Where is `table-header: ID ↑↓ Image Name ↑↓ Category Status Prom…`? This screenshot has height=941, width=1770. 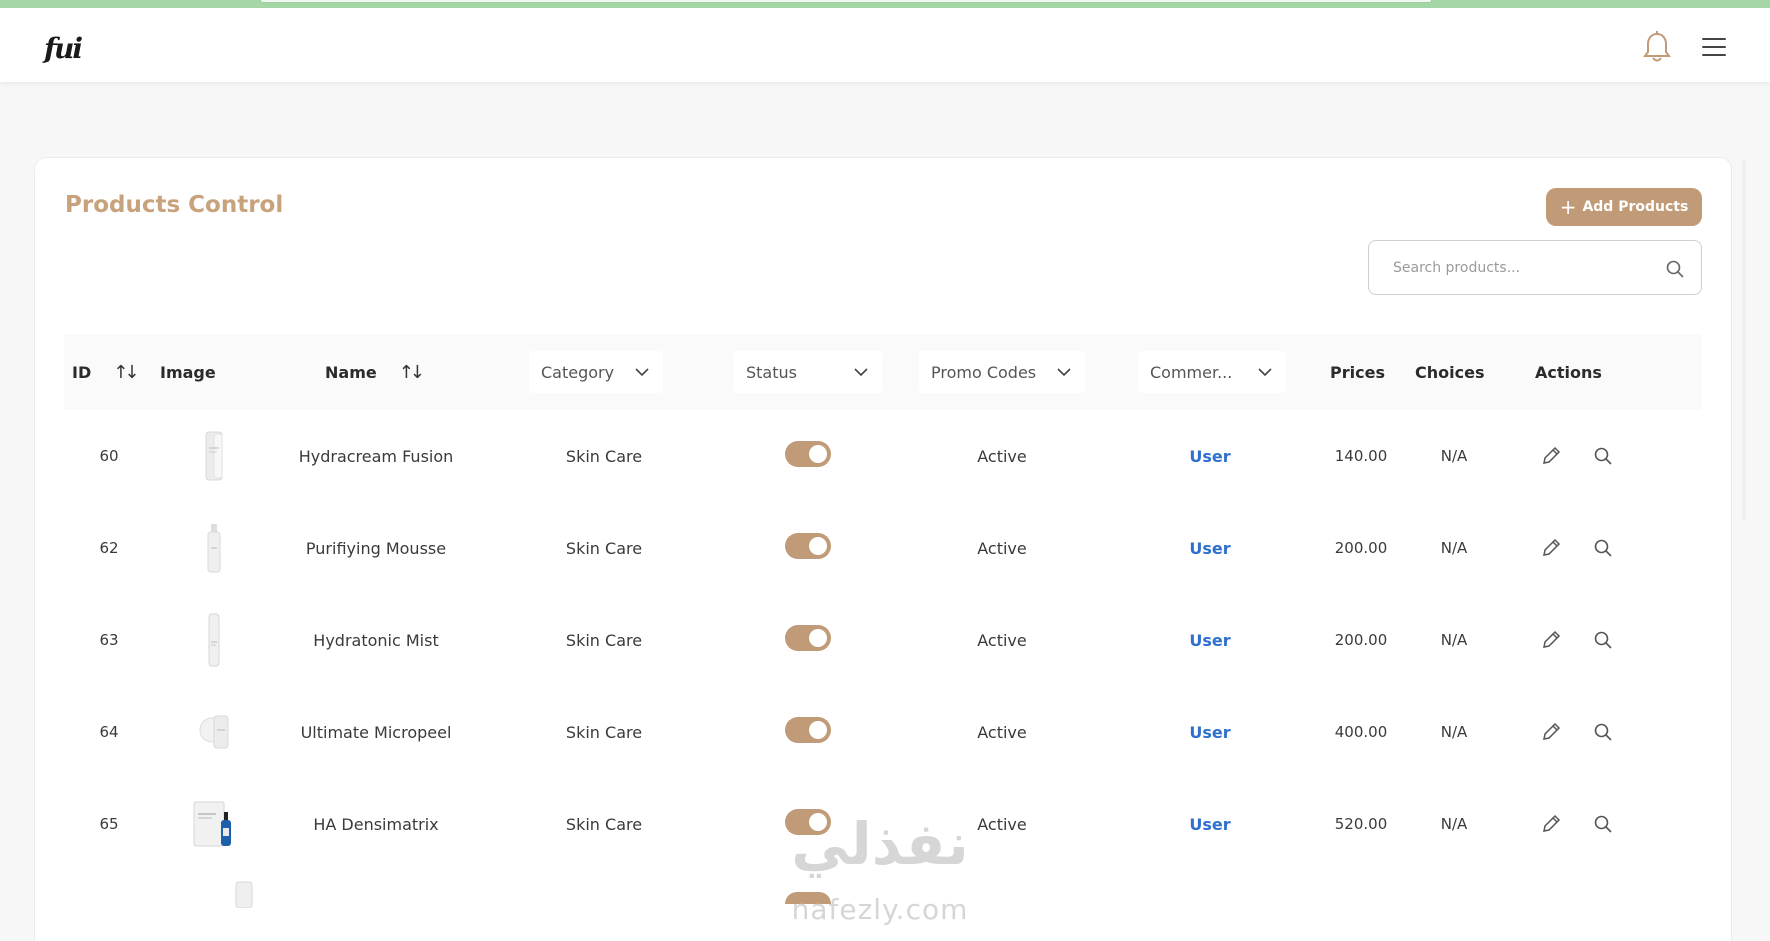
table-header: ID ↑↓ Image Name ↑↓ Category Status Prom… is located at coordinates (883, 372).